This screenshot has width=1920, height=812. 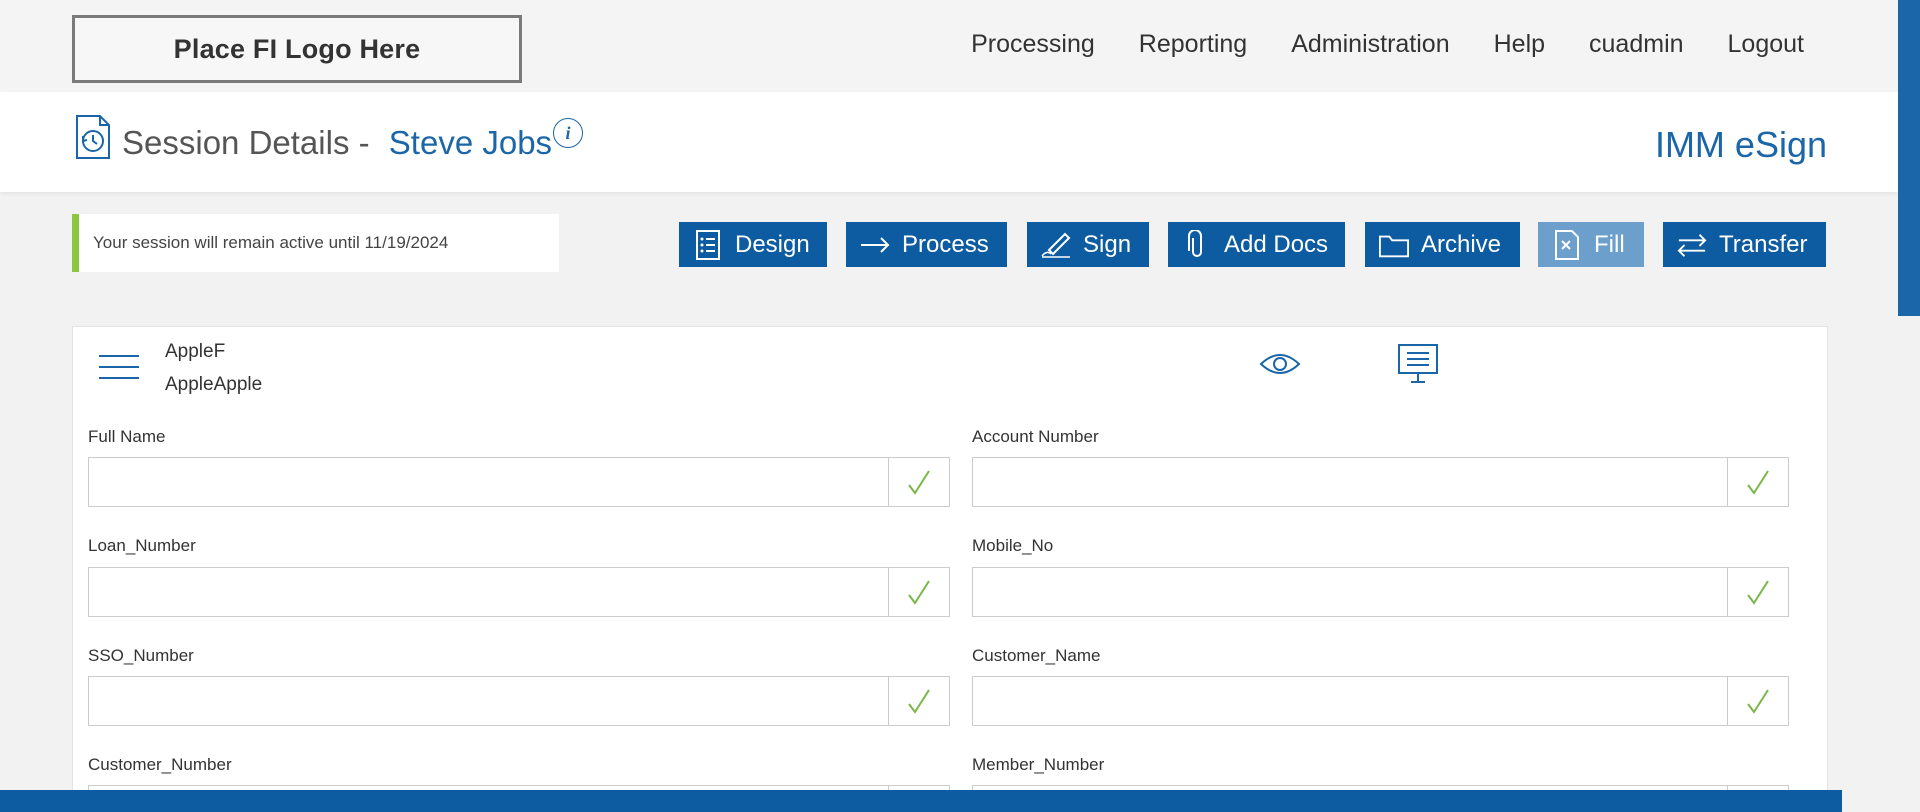 I want to click on field-label-account-number: Account Number, so click(x=1035, y=436).